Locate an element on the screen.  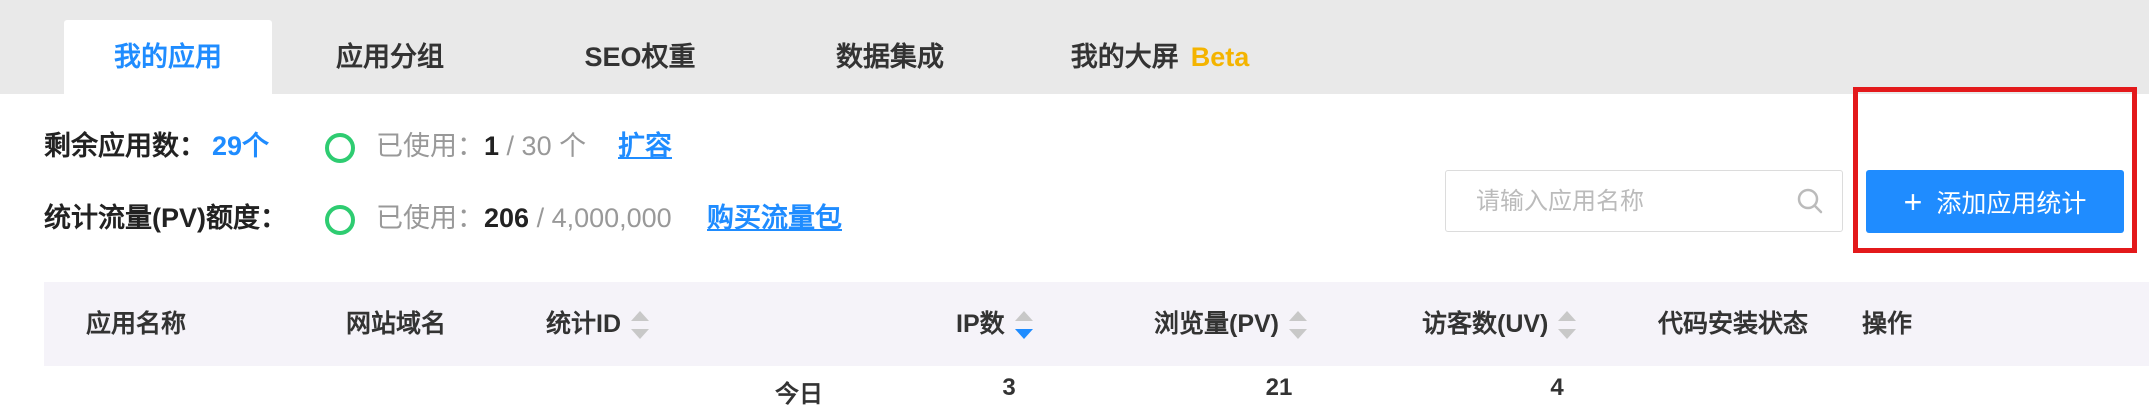
tab-label: 我的应用 is located at coordinates (168, 57).